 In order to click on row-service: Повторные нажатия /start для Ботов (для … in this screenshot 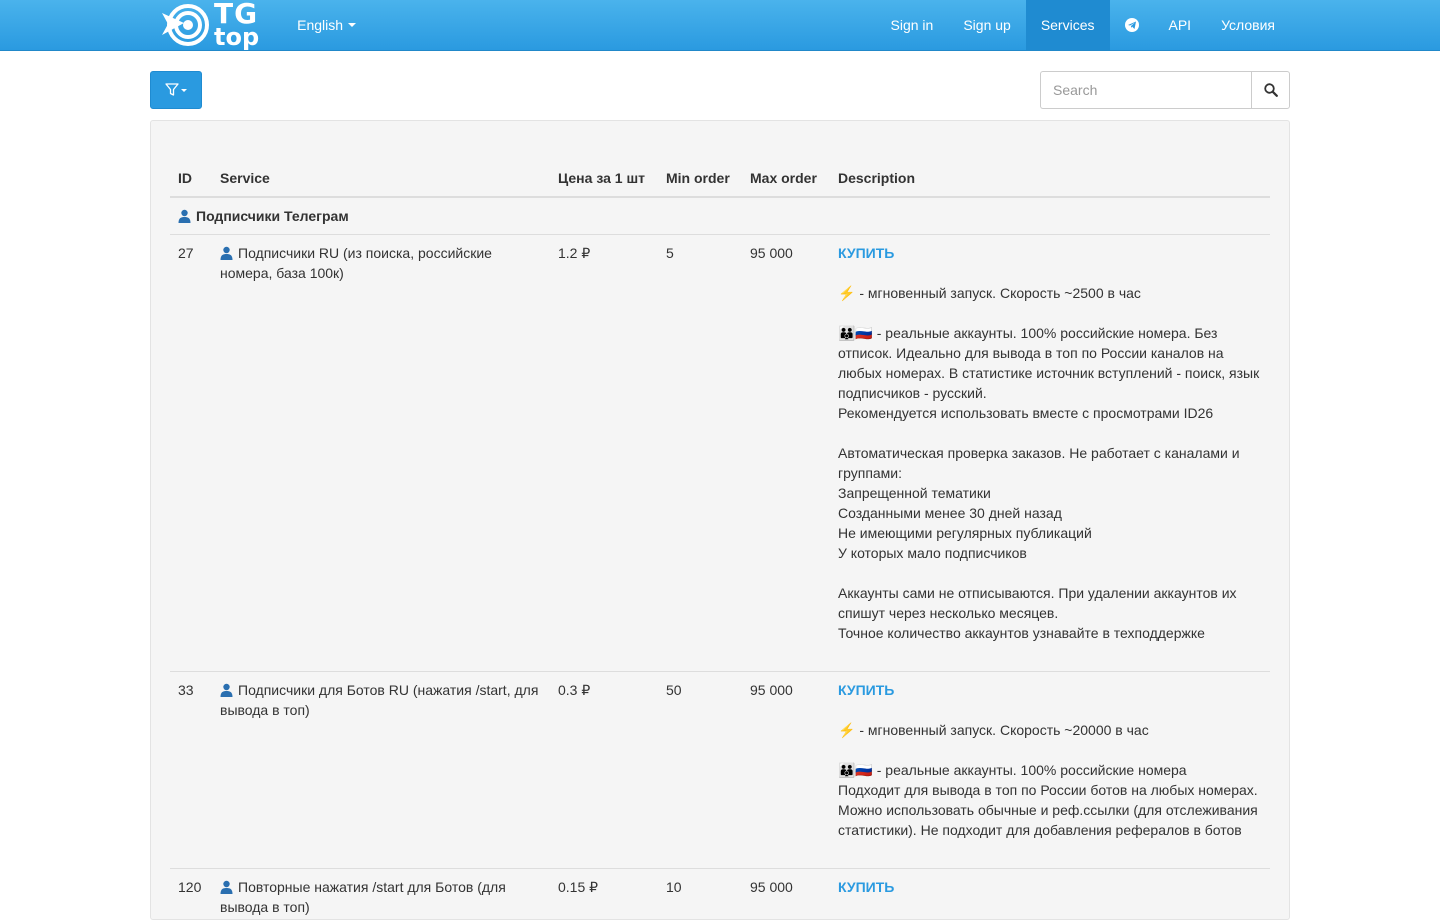, I will do `click(381, 894)`.